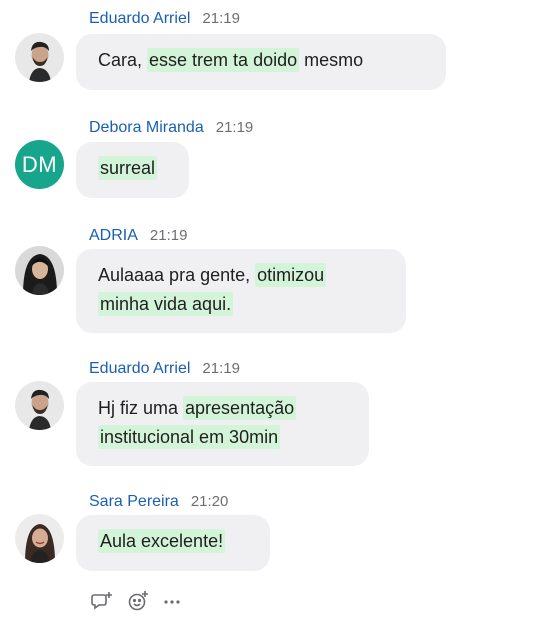 Image resolution: width=540 pixels, height=631 pixels. I want to click on message-line: Aulaaaa pra gente, otimizou, so click(242, 275).